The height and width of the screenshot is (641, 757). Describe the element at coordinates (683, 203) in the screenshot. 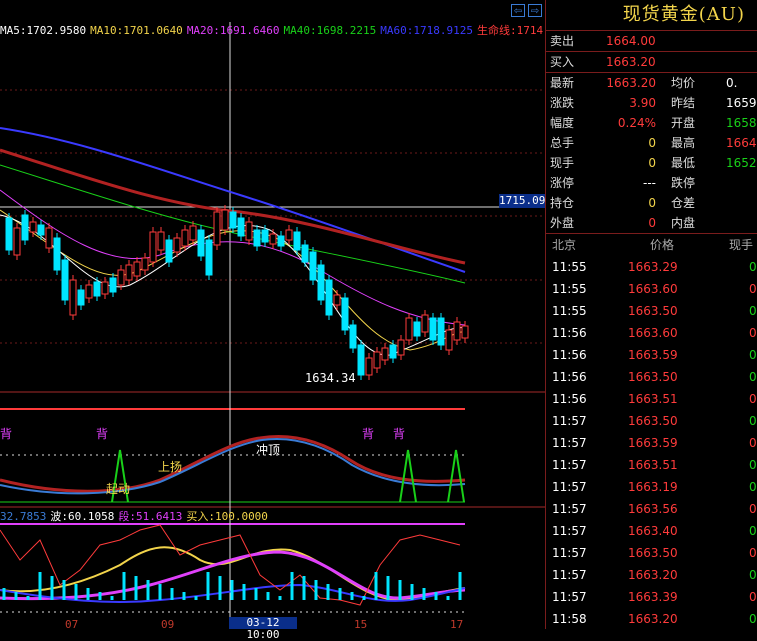

I see `stat-label: 仓差` at that location.